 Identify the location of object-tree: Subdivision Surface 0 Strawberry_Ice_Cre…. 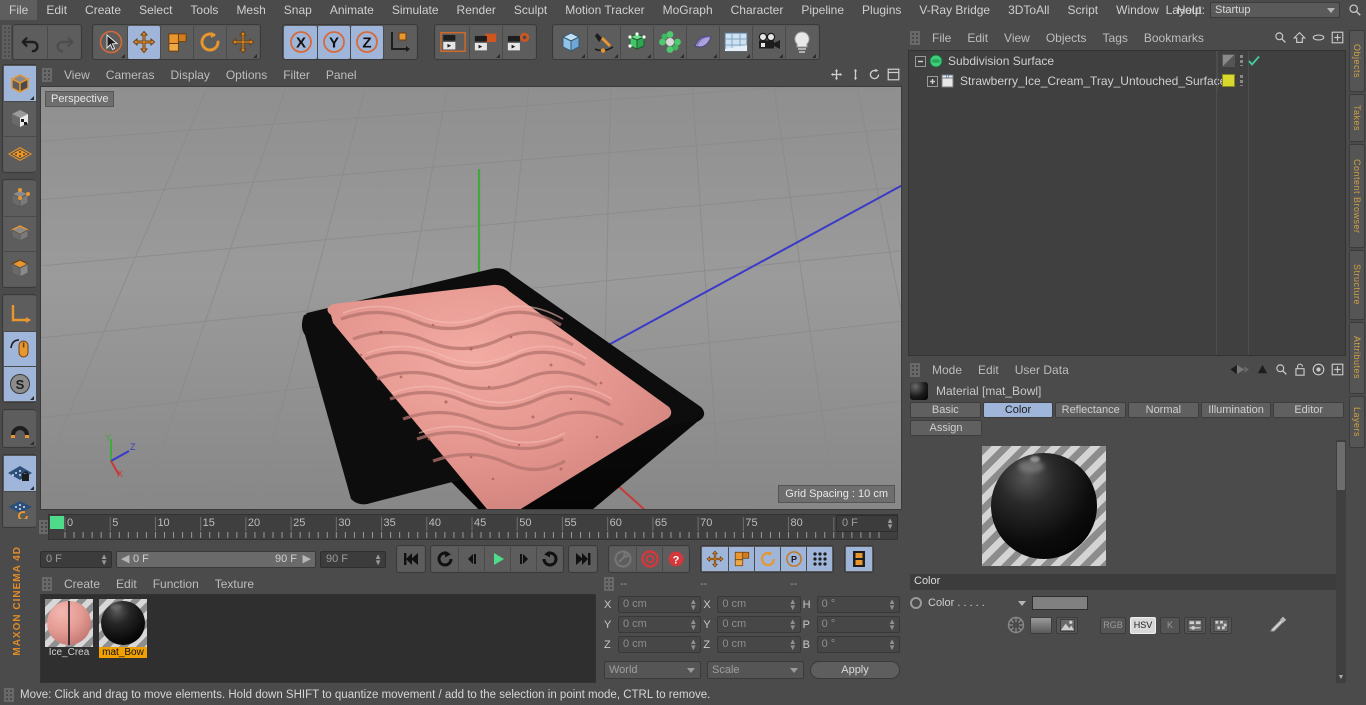
(1127, 203).